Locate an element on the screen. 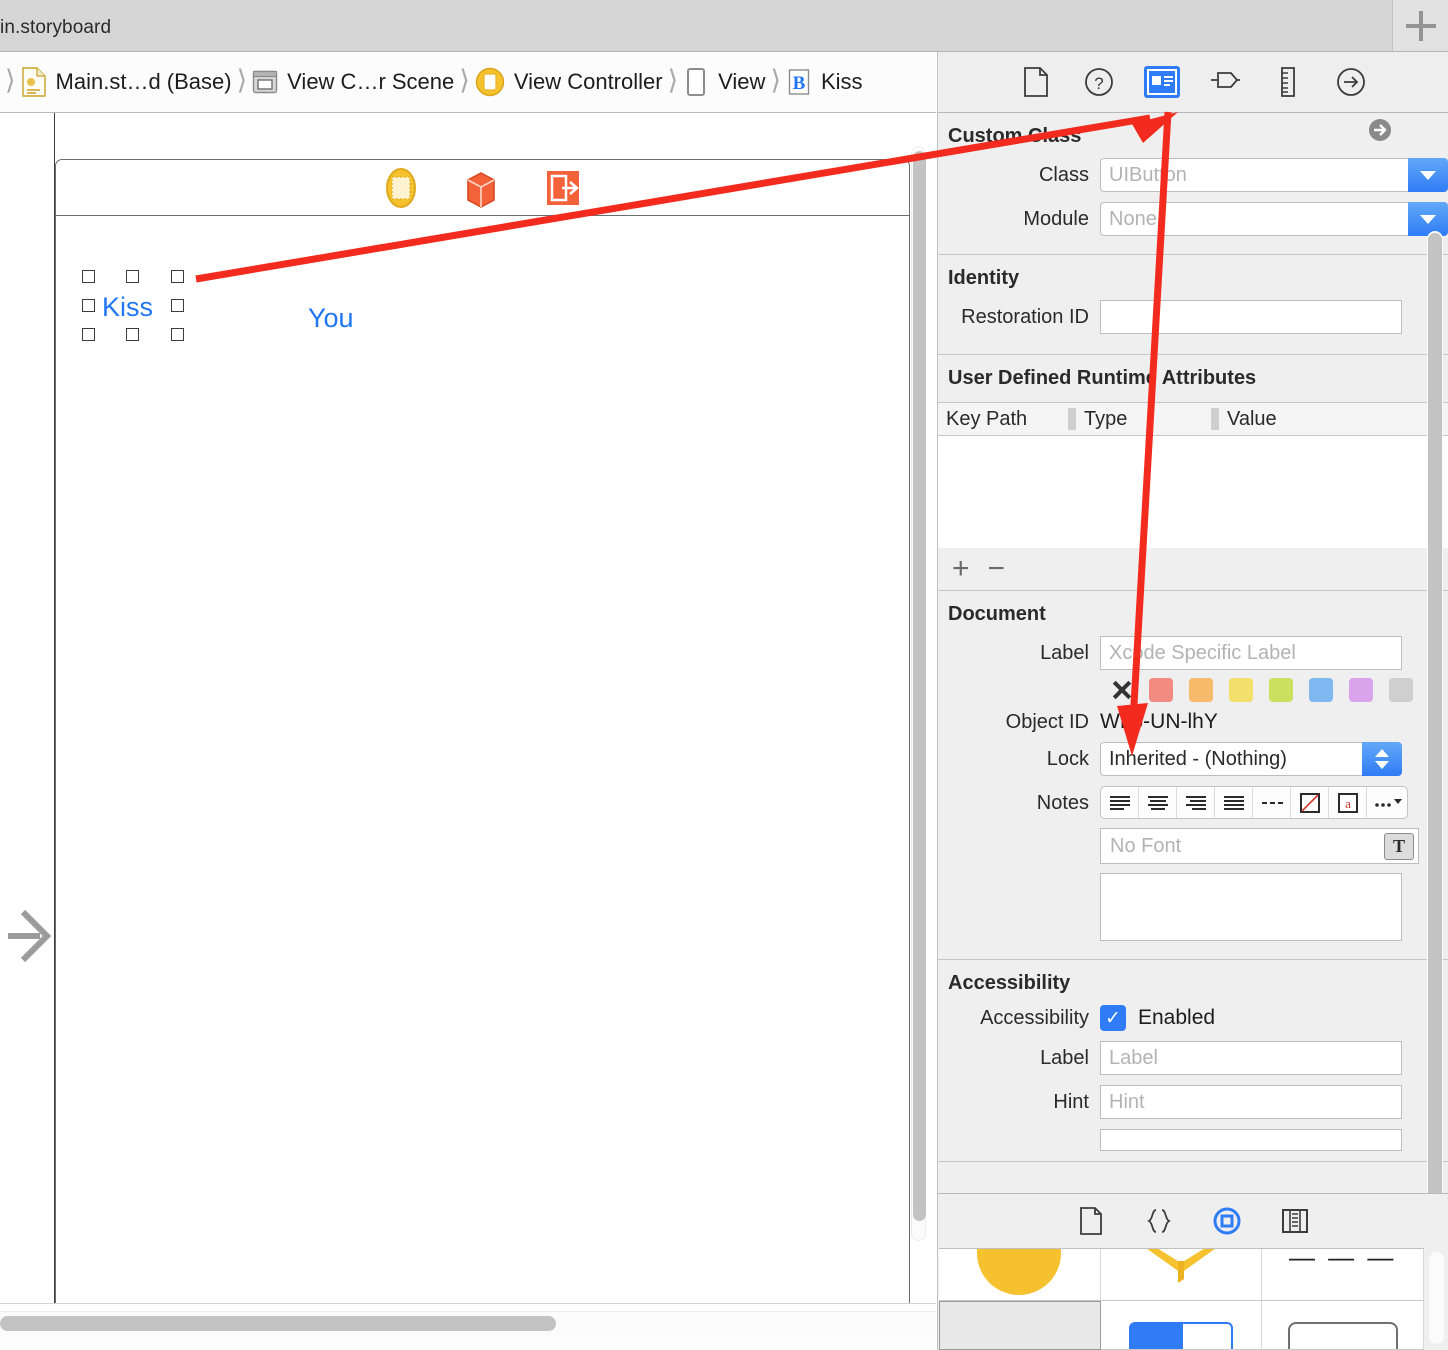 This screenshot has width=1448, height=1350. file-template-library-tab is located at coordinates (1091, 1221).